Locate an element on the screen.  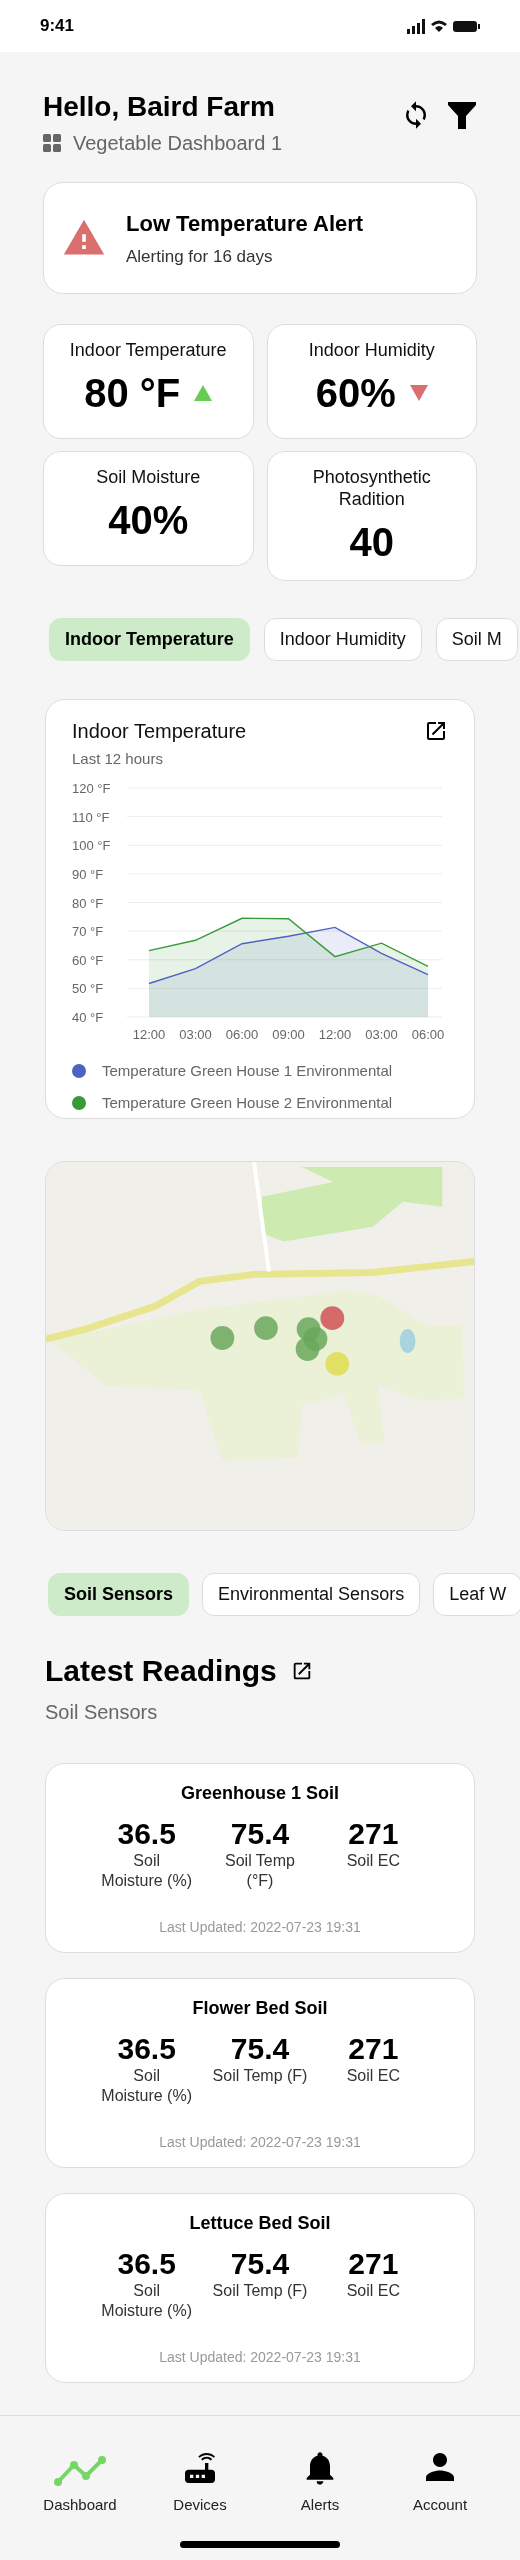
axis-label: 120 °F is located at coordinates (91, 788).